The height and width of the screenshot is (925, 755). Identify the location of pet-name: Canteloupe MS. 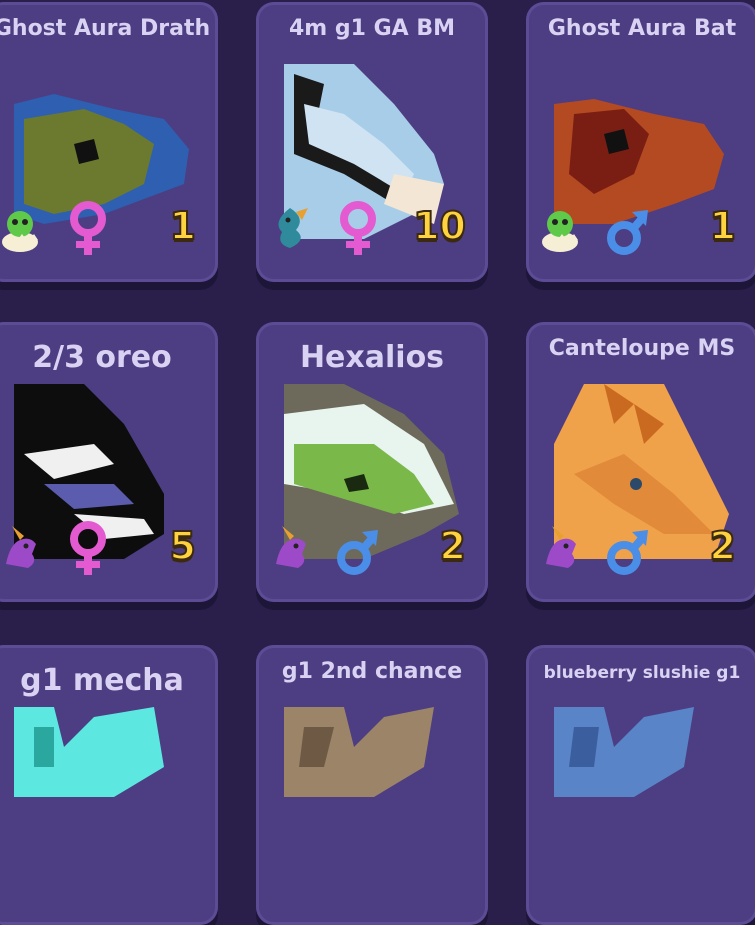
(642, 348).